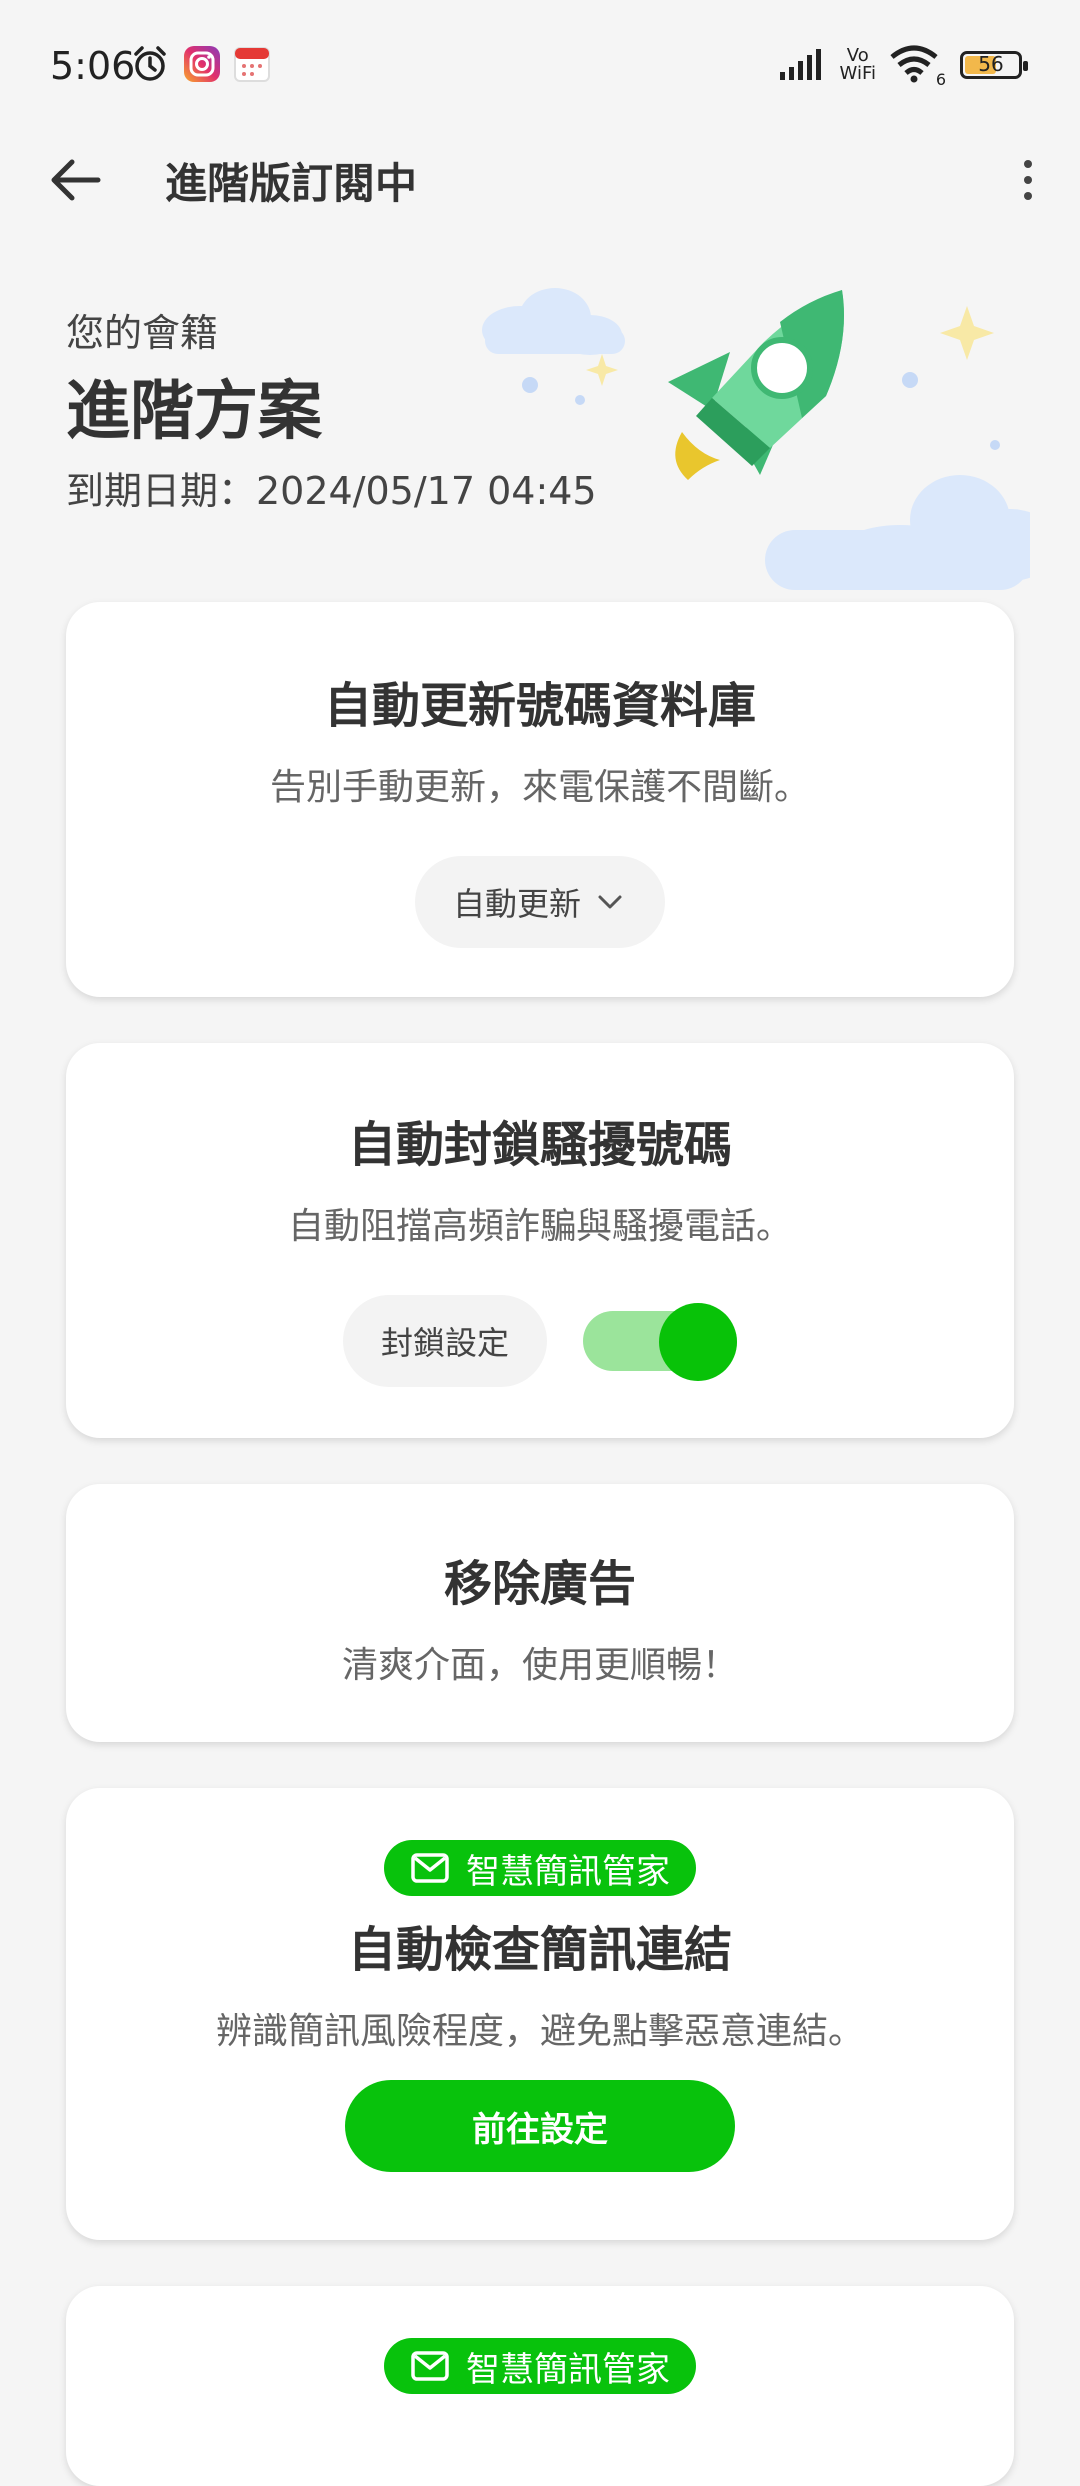 The image size is (1080, 2486). I want to click on dropdown-label: 自動更新, so click(516, 904).